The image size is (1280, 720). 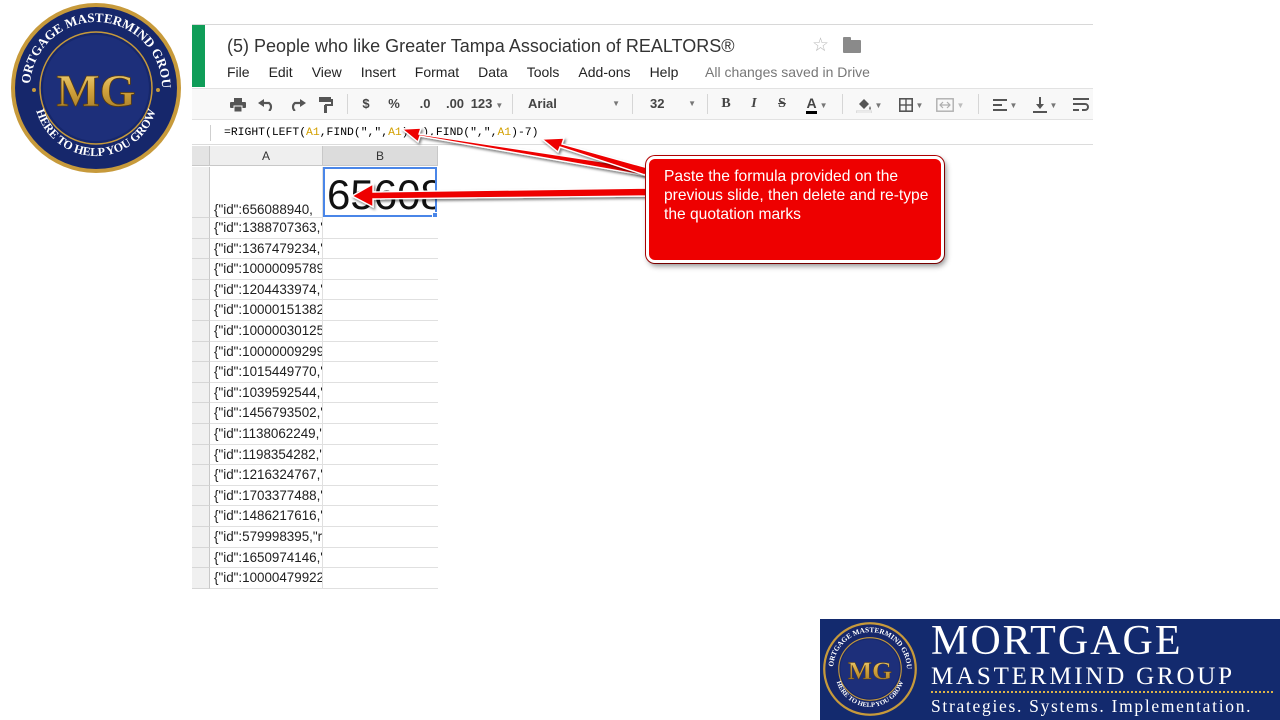 What do you see at coordinates (852, 45) in the screenshot?
I see `folder-icon` at bounding box center [852, 45].